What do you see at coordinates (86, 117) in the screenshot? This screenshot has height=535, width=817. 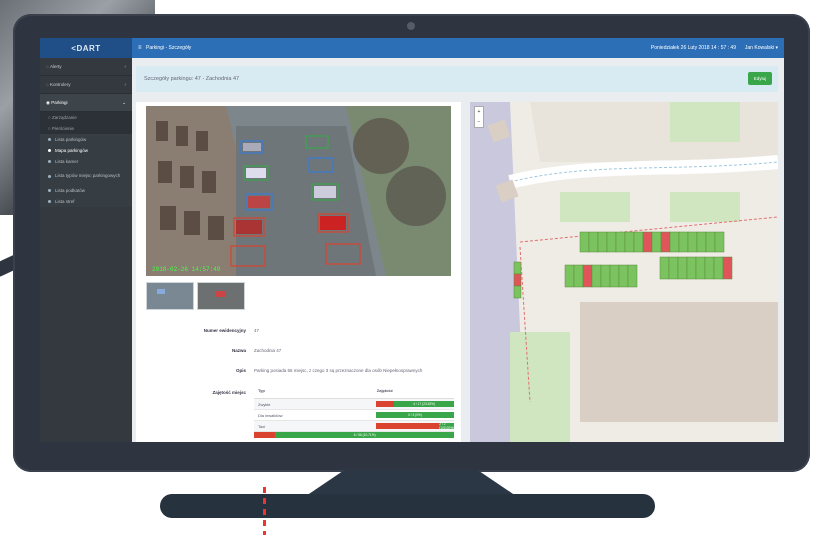 I see `sidebar-subitem-management: ○ Zarządzanie` at bounding box center [86, 117].